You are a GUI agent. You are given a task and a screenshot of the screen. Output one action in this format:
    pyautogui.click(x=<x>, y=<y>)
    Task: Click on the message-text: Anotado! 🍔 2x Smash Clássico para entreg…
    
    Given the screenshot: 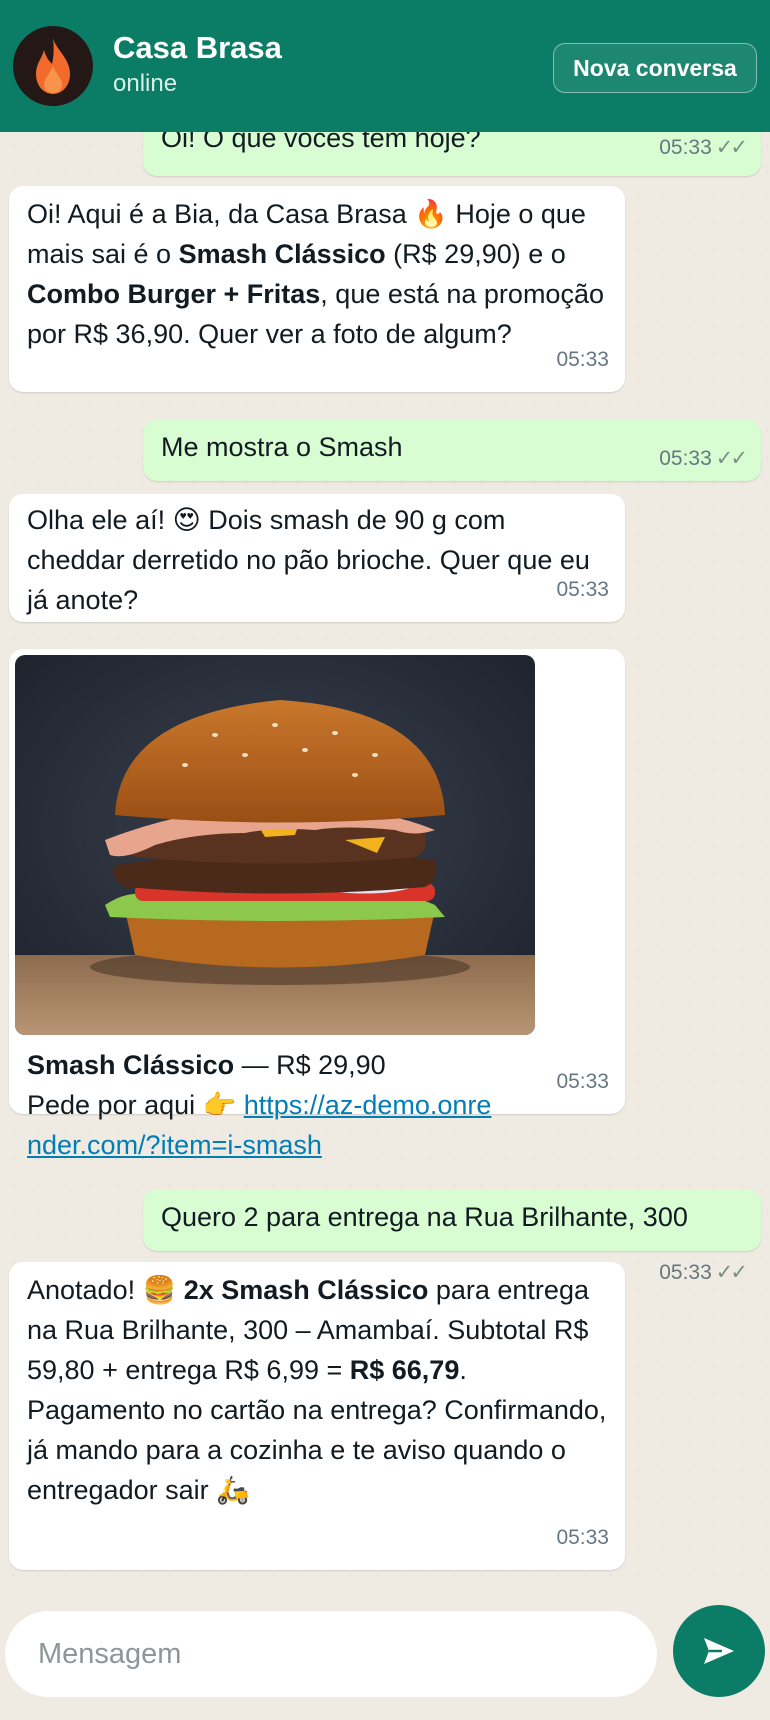 What is the action you would take?
    pyautogui.click(x=308, y=1330)
    